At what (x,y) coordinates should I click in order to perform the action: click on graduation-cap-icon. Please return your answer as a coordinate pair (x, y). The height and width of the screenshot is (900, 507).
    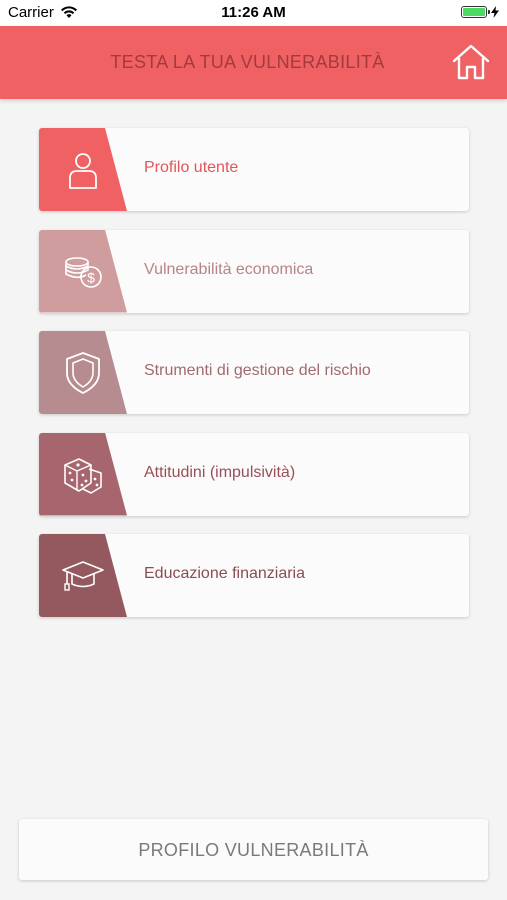
    Looking at the image, I should click on (83, 576).